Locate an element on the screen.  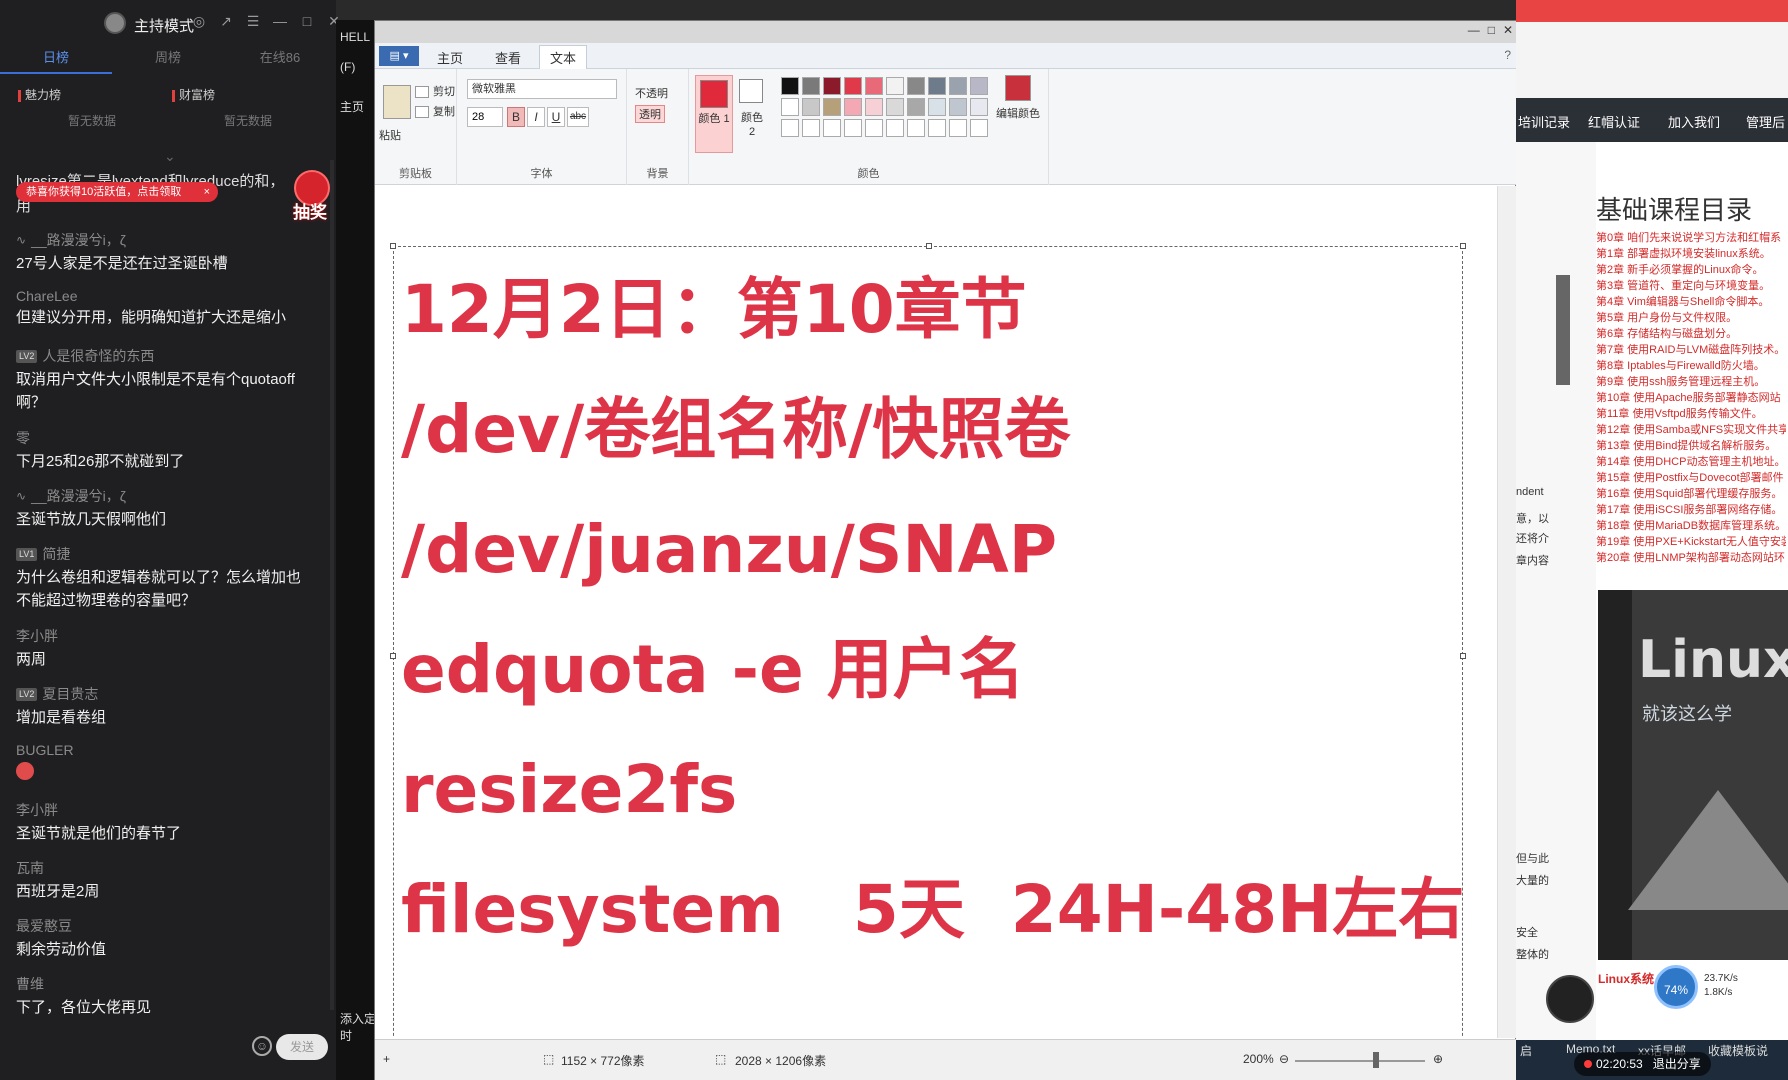
bold-button: B is located at coordinates (516, 117).